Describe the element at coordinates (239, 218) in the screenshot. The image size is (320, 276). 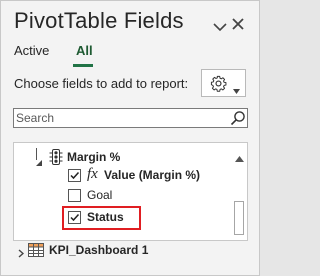
I see `scroll-thumb` at that location.